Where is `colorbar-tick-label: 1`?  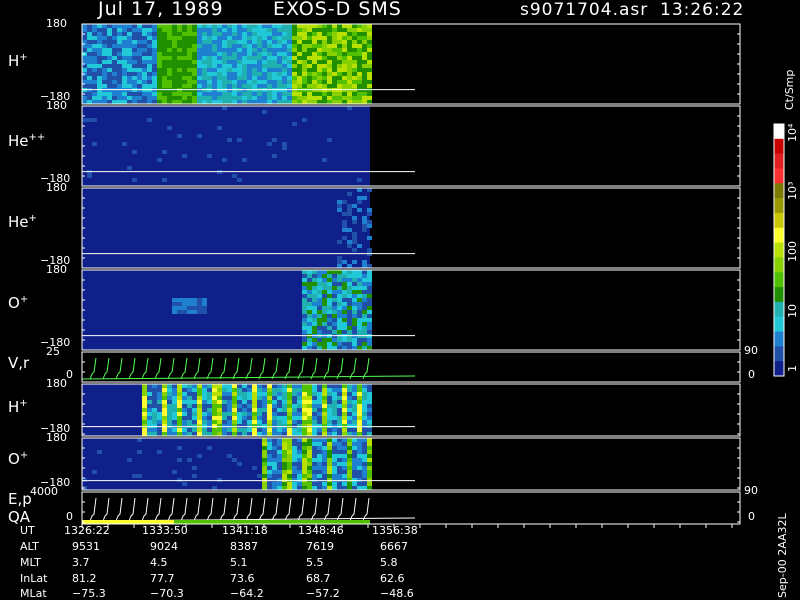
colorbar-tick-label: 1 is located at coordinates (792, 368).